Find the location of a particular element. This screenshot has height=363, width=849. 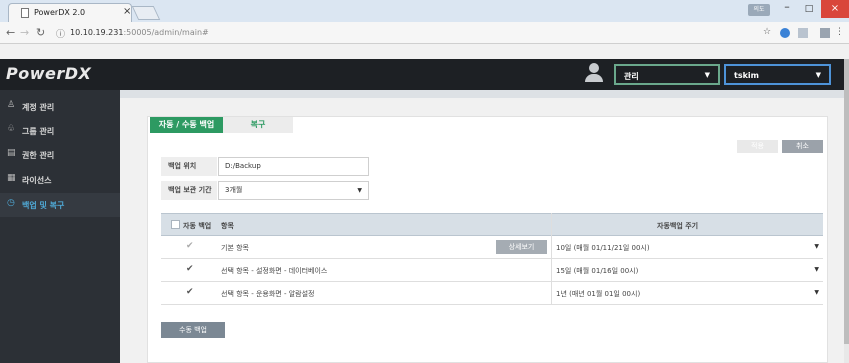

tab-auto-manual-backup: 자동 / 수동 백업 is located at coordinates (186, 125).